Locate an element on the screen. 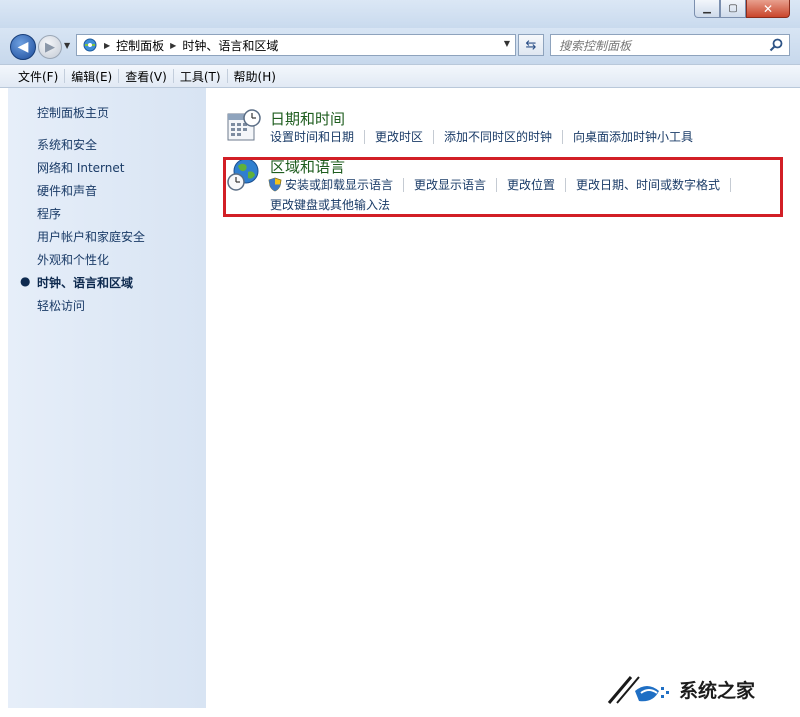 Image resolution: width=800 pixels, height=717 pixels. task-set-time-date: 设置时间和日期 is located at coordinates (312, 136).